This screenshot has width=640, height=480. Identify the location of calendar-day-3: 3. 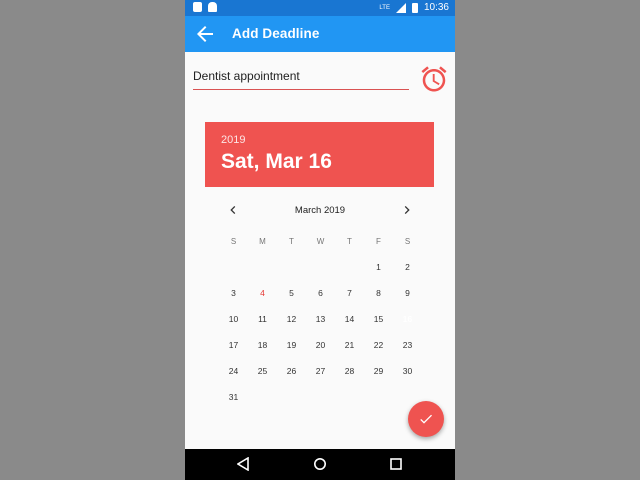
(233, 293).